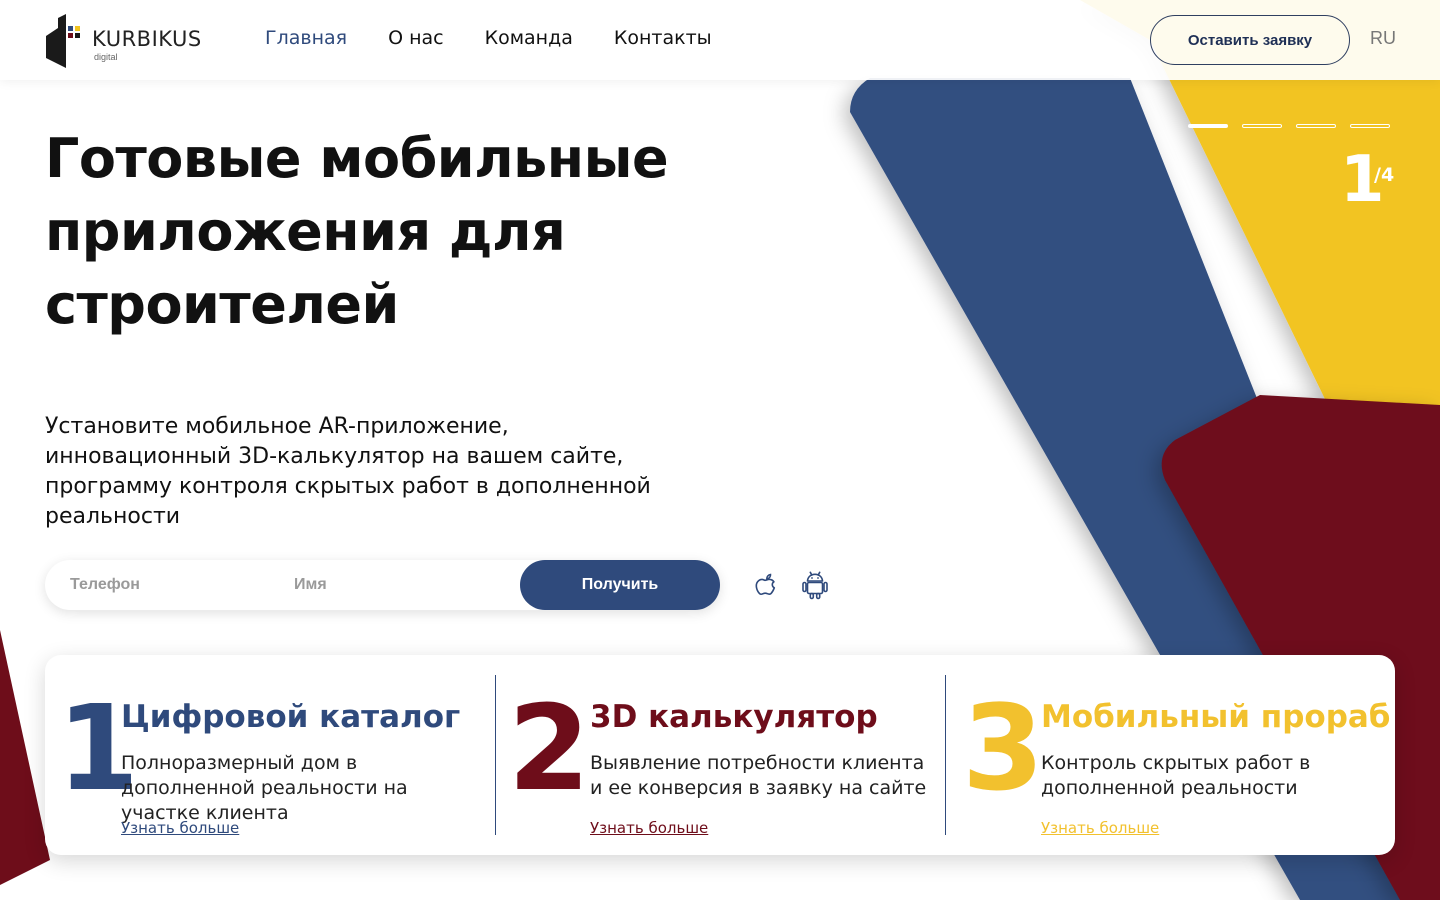 Image resolution: width=1440 pixels, height=900 pixels. Describe the element at coordinates (25, 757) in the screenshot. I see `burgundy-shape-left` at that location.